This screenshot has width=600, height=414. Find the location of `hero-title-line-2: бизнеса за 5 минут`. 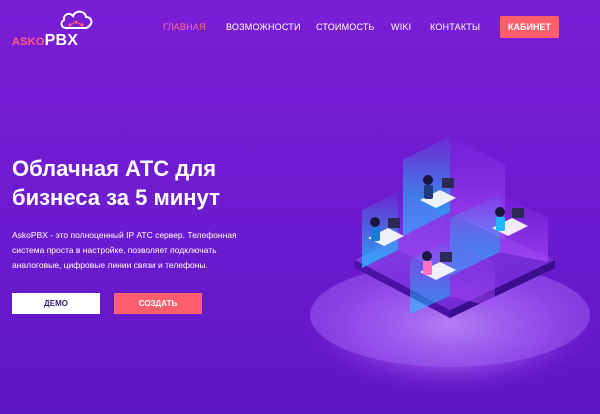

hero-title-line-2: бизнеса за 5 минут is located at coordinates (116, 197).